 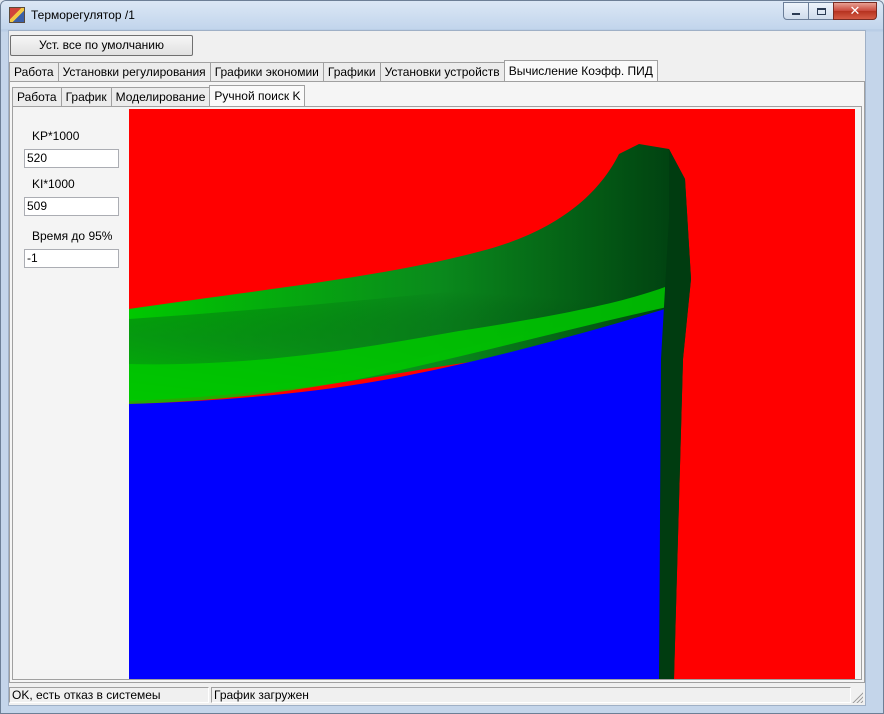 What do you see at coordinates (796, 11) in the screenshot?
I see `minimize-button` at bounding box center [796, 11].